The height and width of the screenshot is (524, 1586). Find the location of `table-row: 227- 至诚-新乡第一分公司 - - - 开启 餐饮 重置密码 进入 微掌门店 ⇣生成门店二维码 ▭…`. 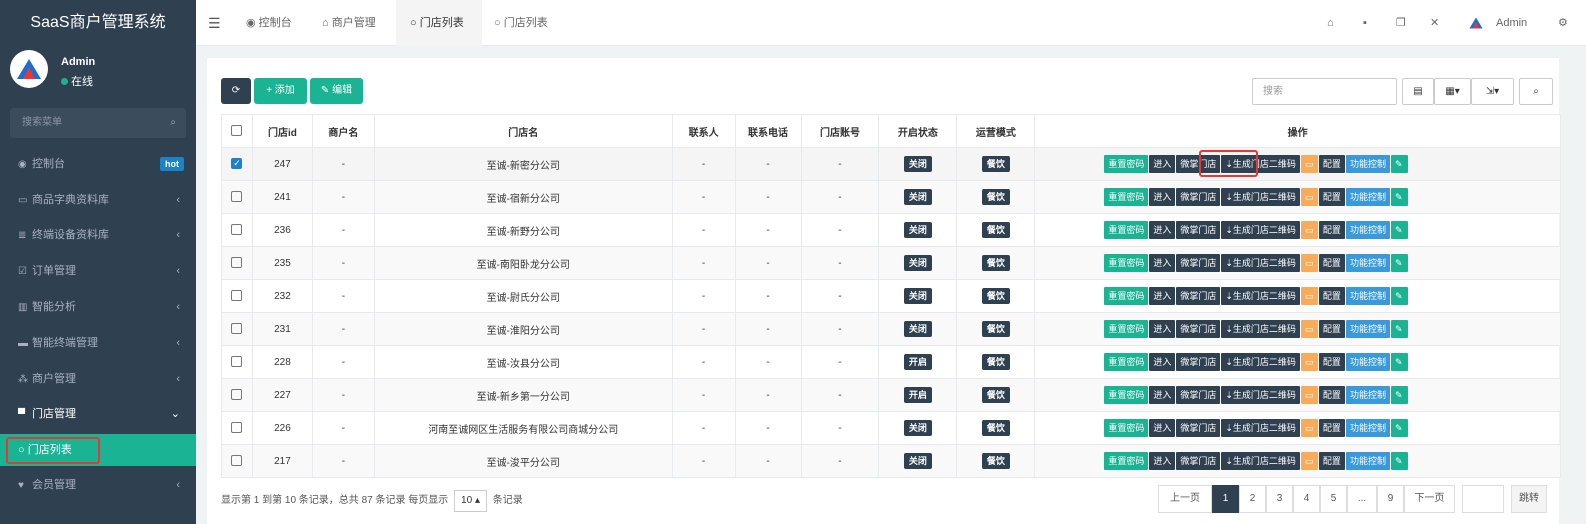

table-row: 227- 至诚-新乡第一分公司 - - - 开启 餐饮 重置密码 进入 微掌门店 ⇣生成门店二维码 ▭… is located at coordinates (891, 395).